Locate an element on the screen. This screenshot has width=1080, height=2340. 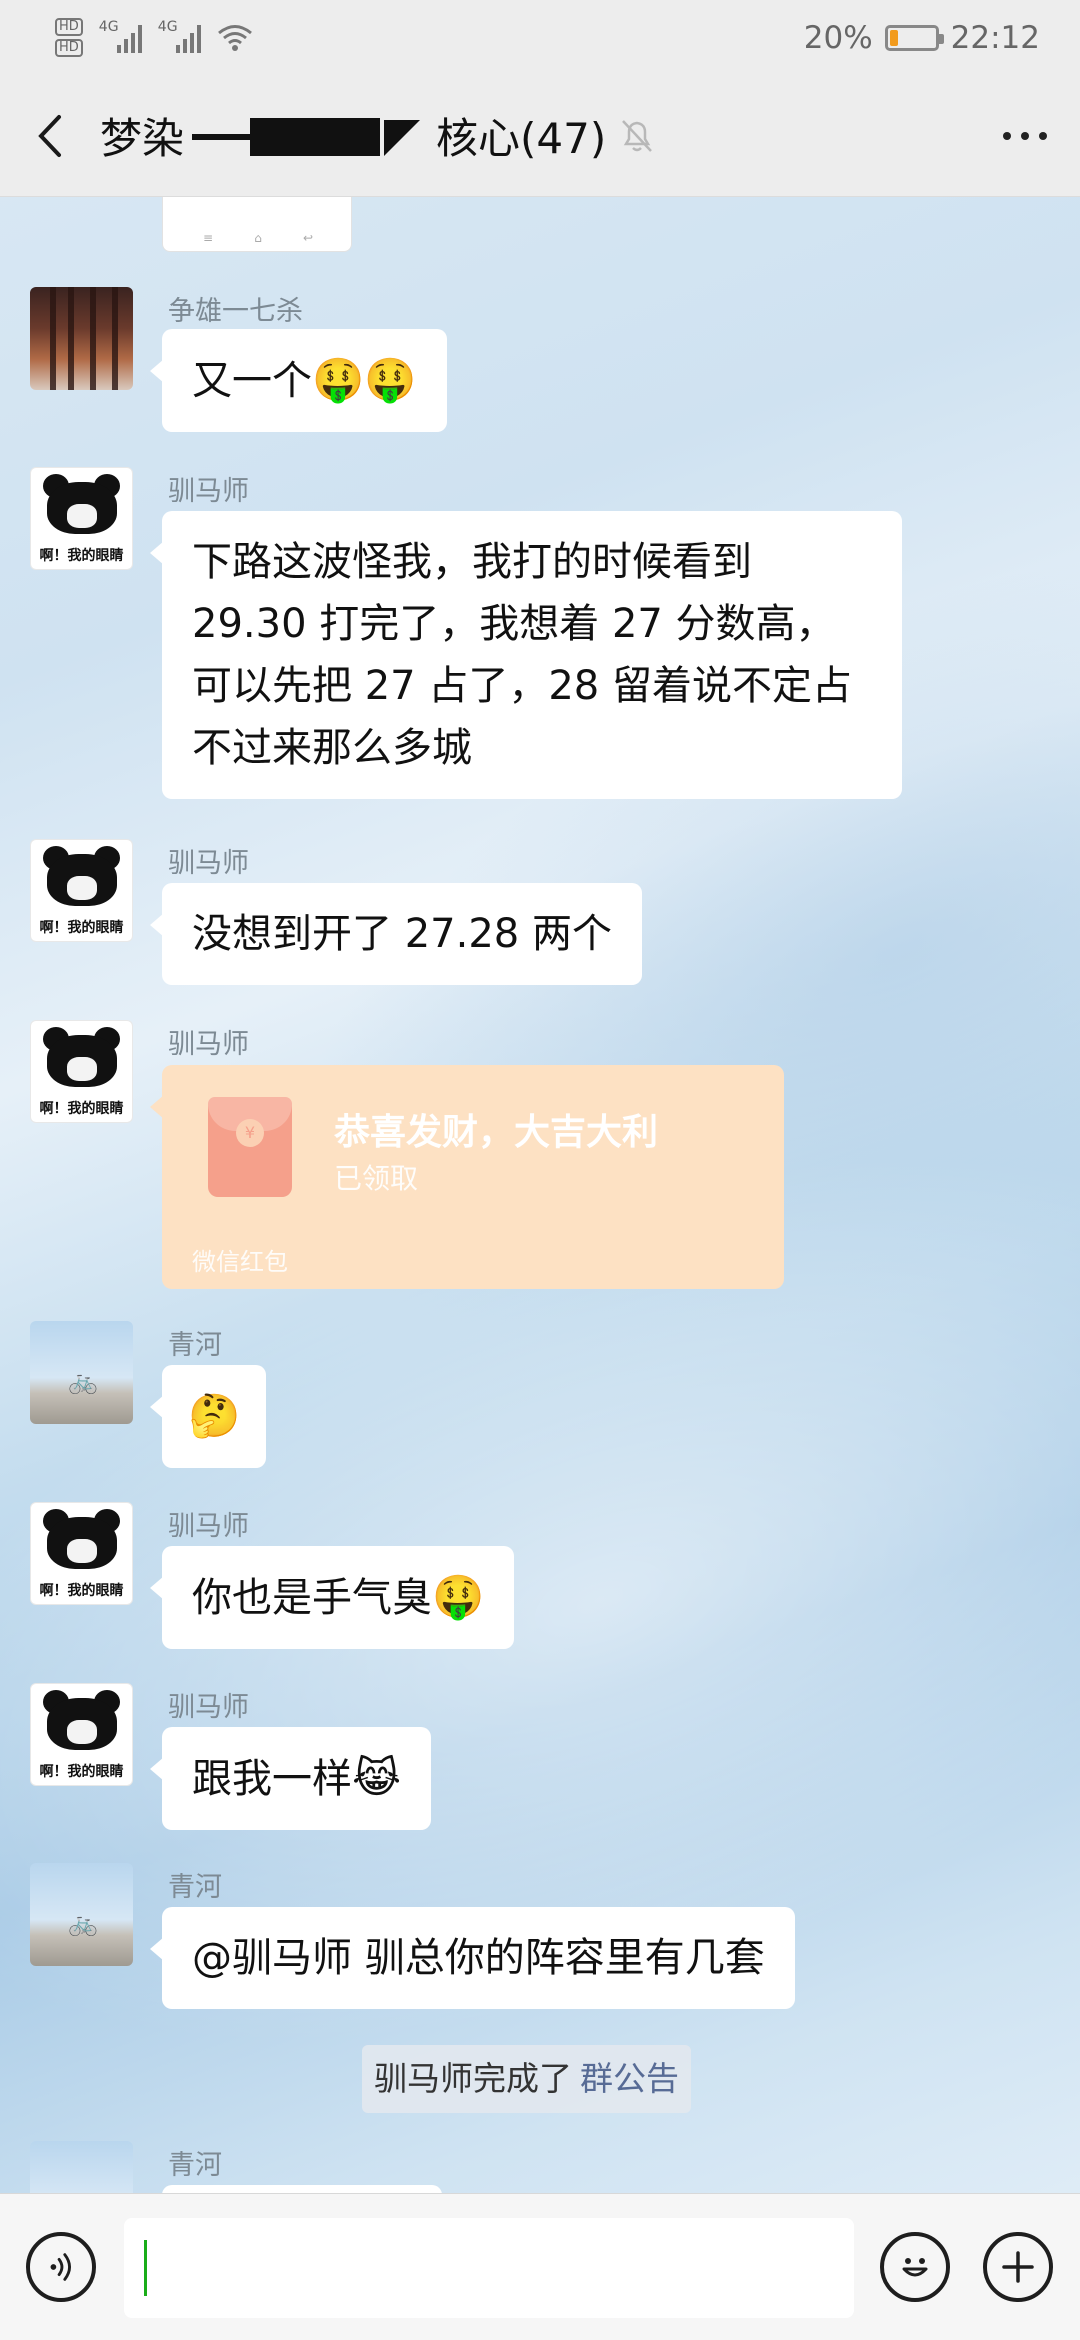
message-text: @驯马师 驯总你的阵容里有几套 is located at coordinates (478, 1958).